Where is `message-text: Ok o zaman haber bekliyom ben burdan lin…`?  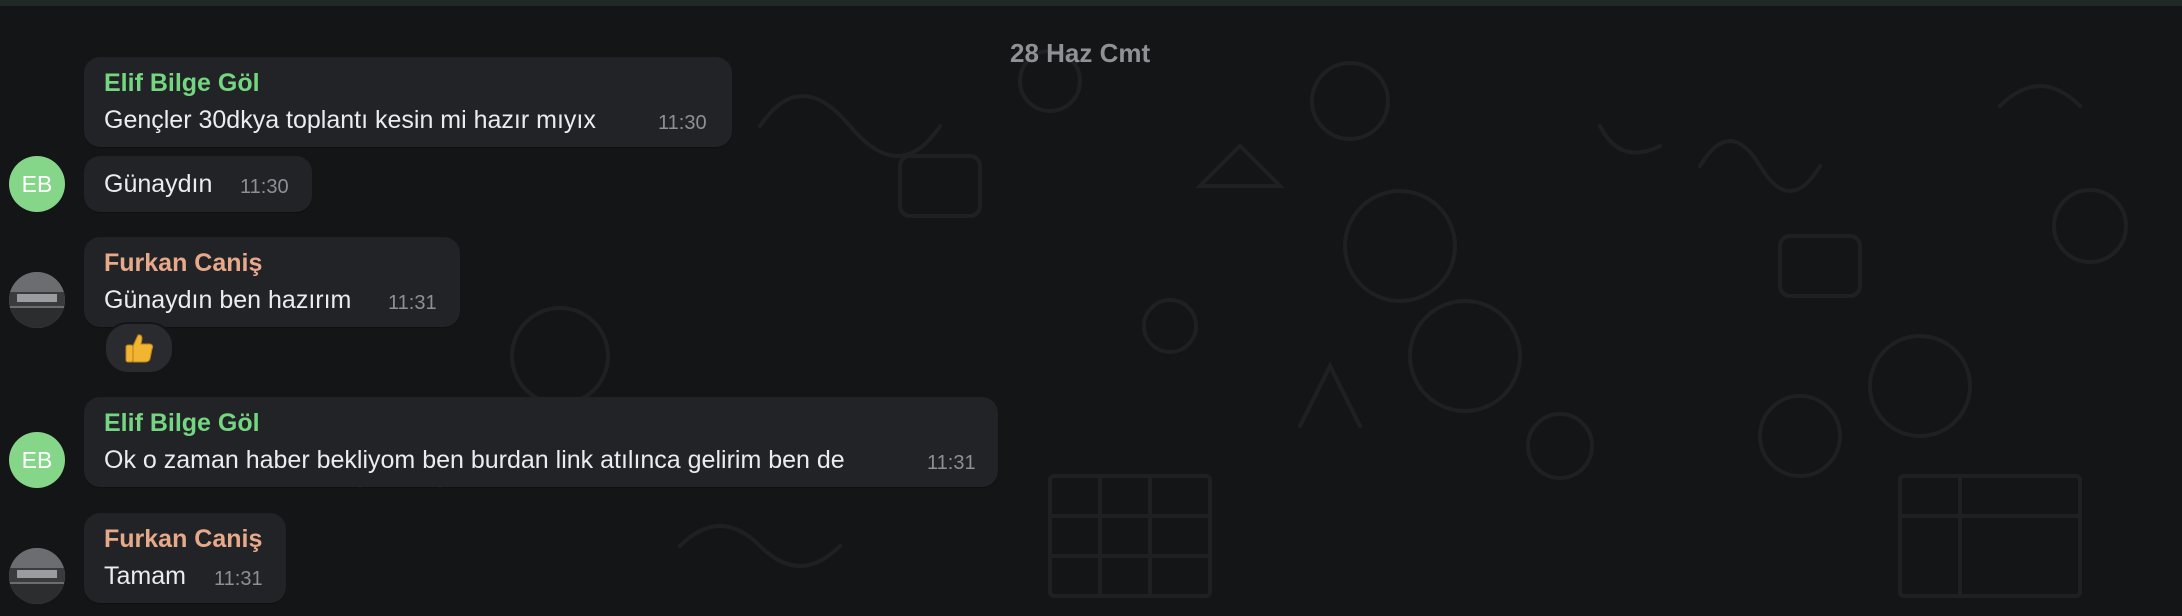
message-text: Ok o zaman haber bekliyom ben burdan lin… is located at coordinates (474, 460).